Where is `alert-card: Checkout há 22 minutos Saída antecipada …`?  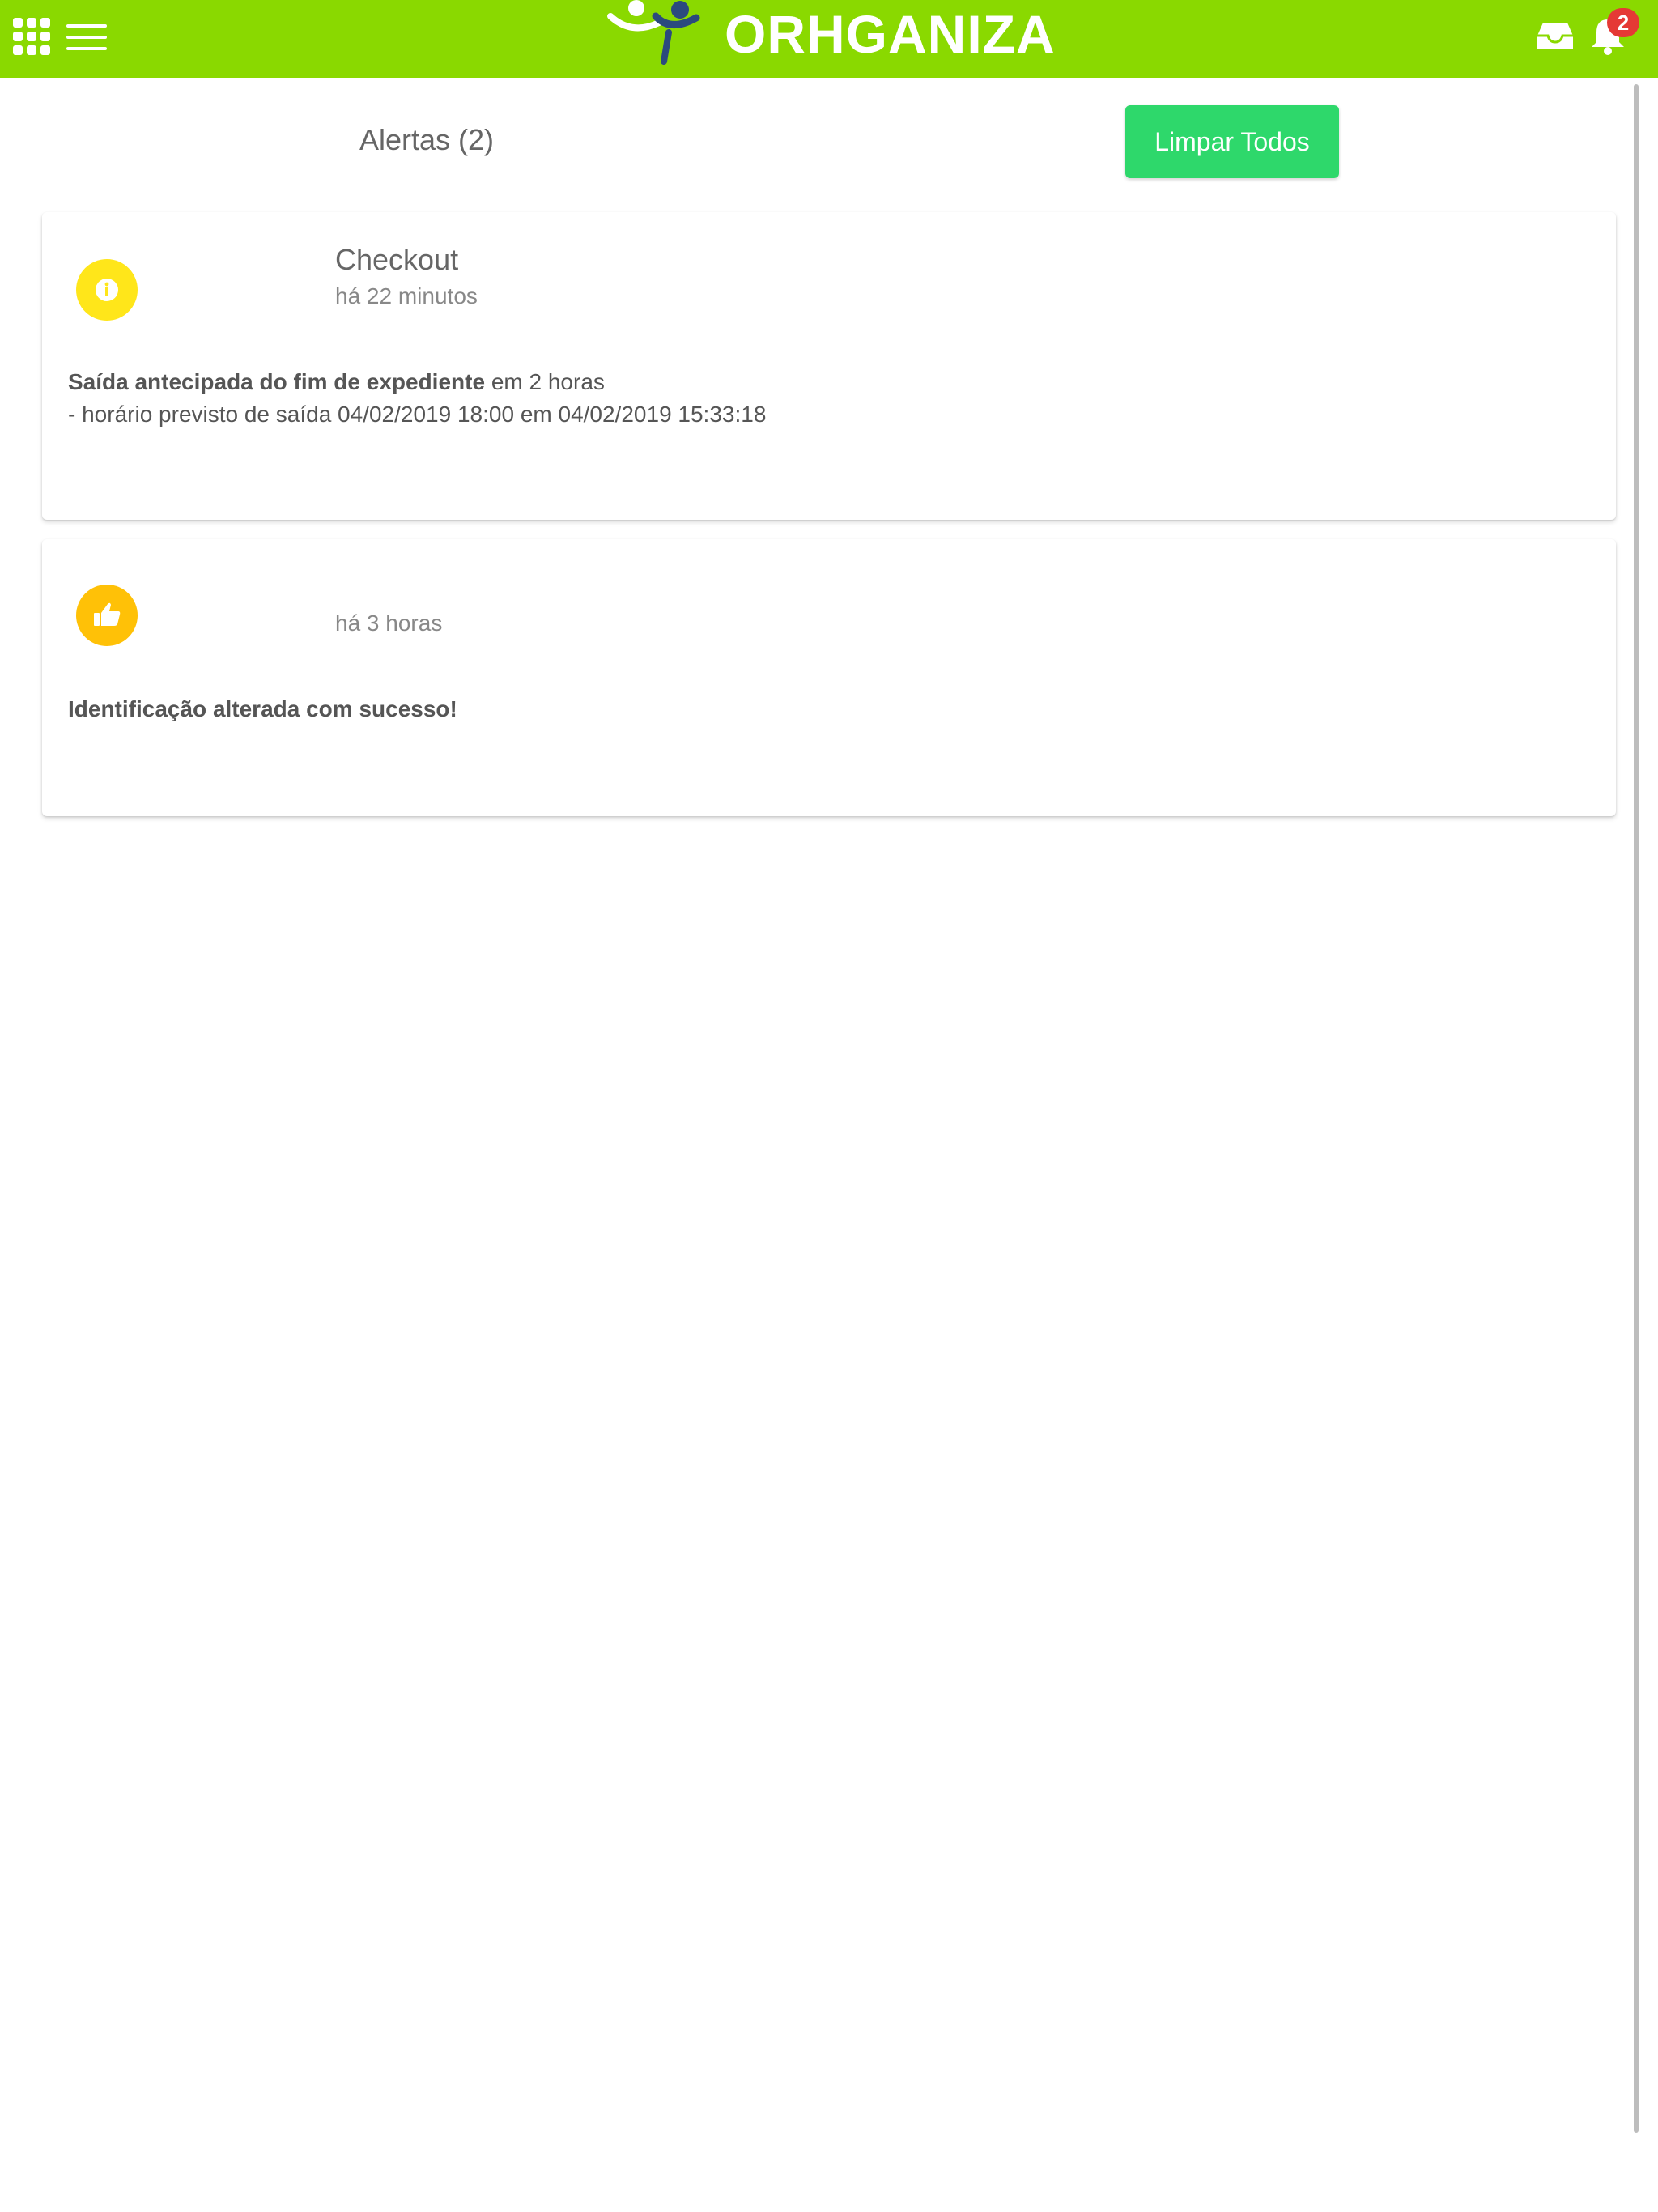 alert-card: Checkout há 22 minutos Saída antecipada … is located at coordinates (829, 366).